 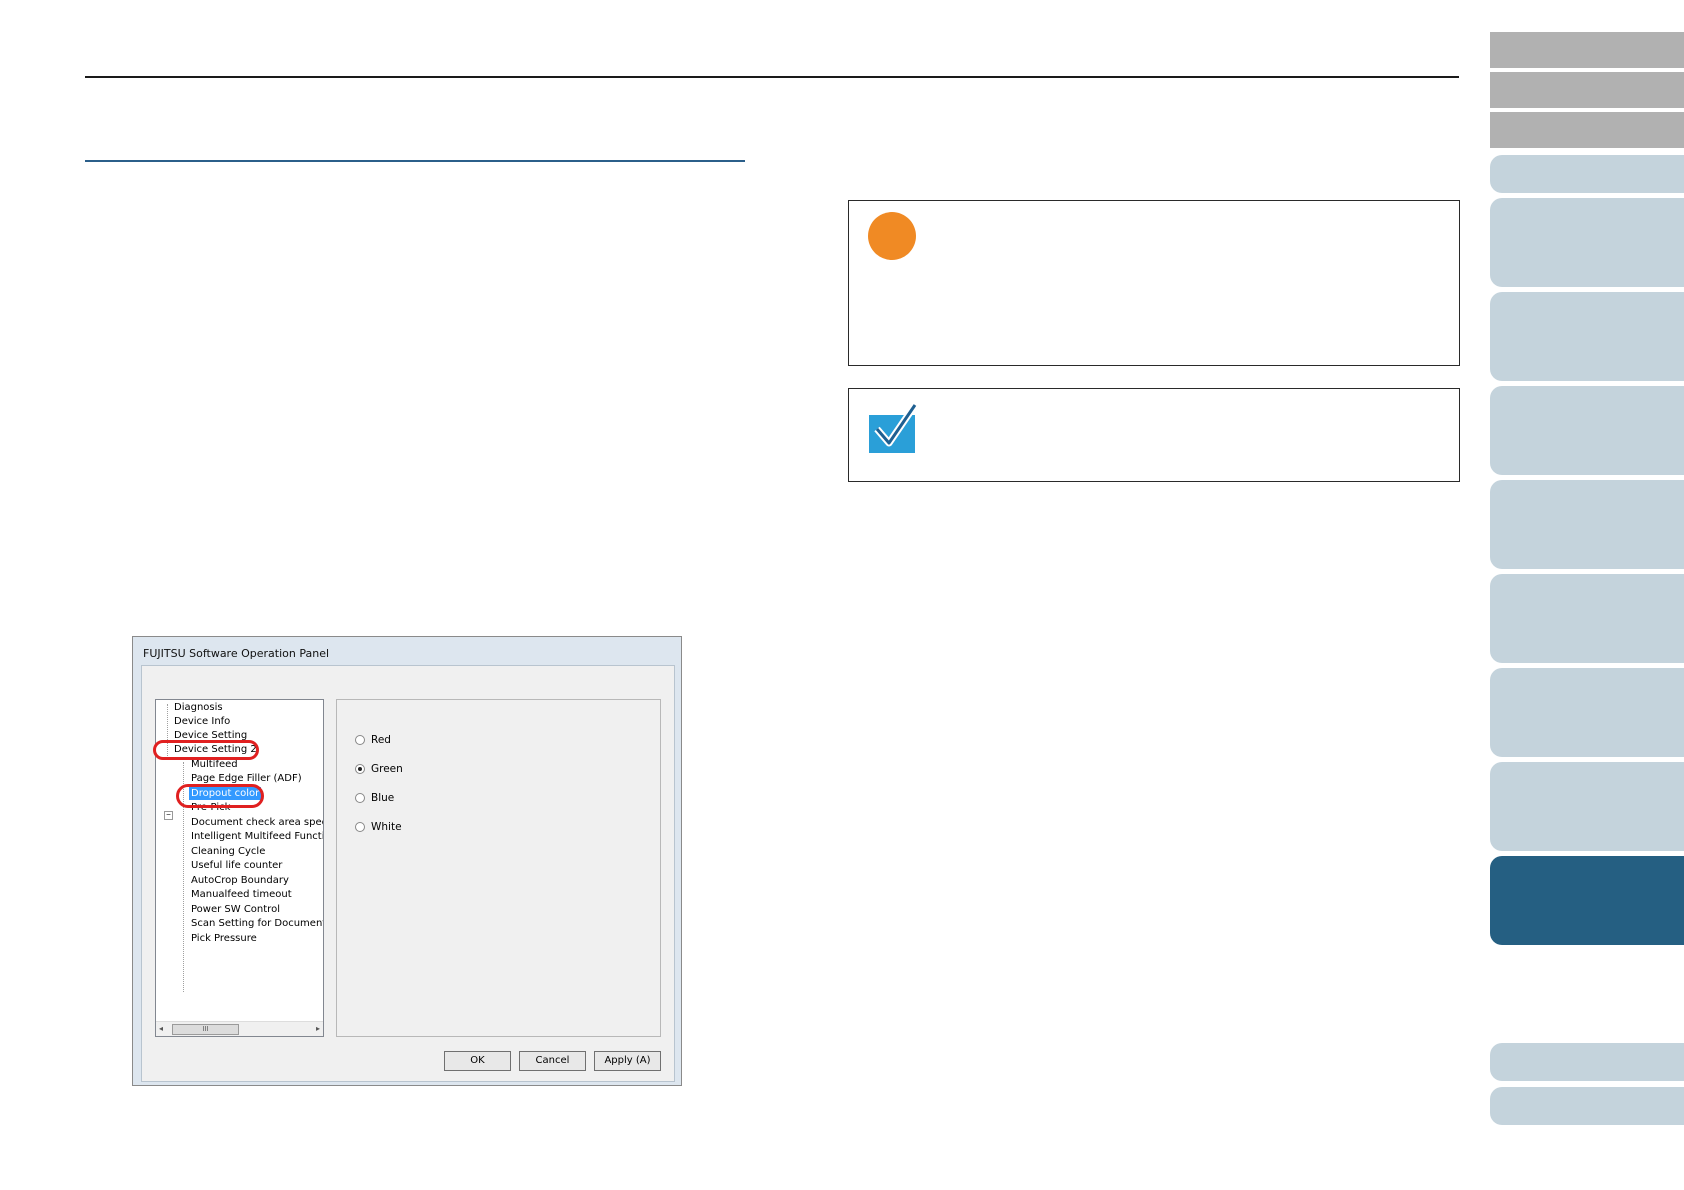 I want to click on scroll-right-icon: ▸, so click(x=318, y=1028).